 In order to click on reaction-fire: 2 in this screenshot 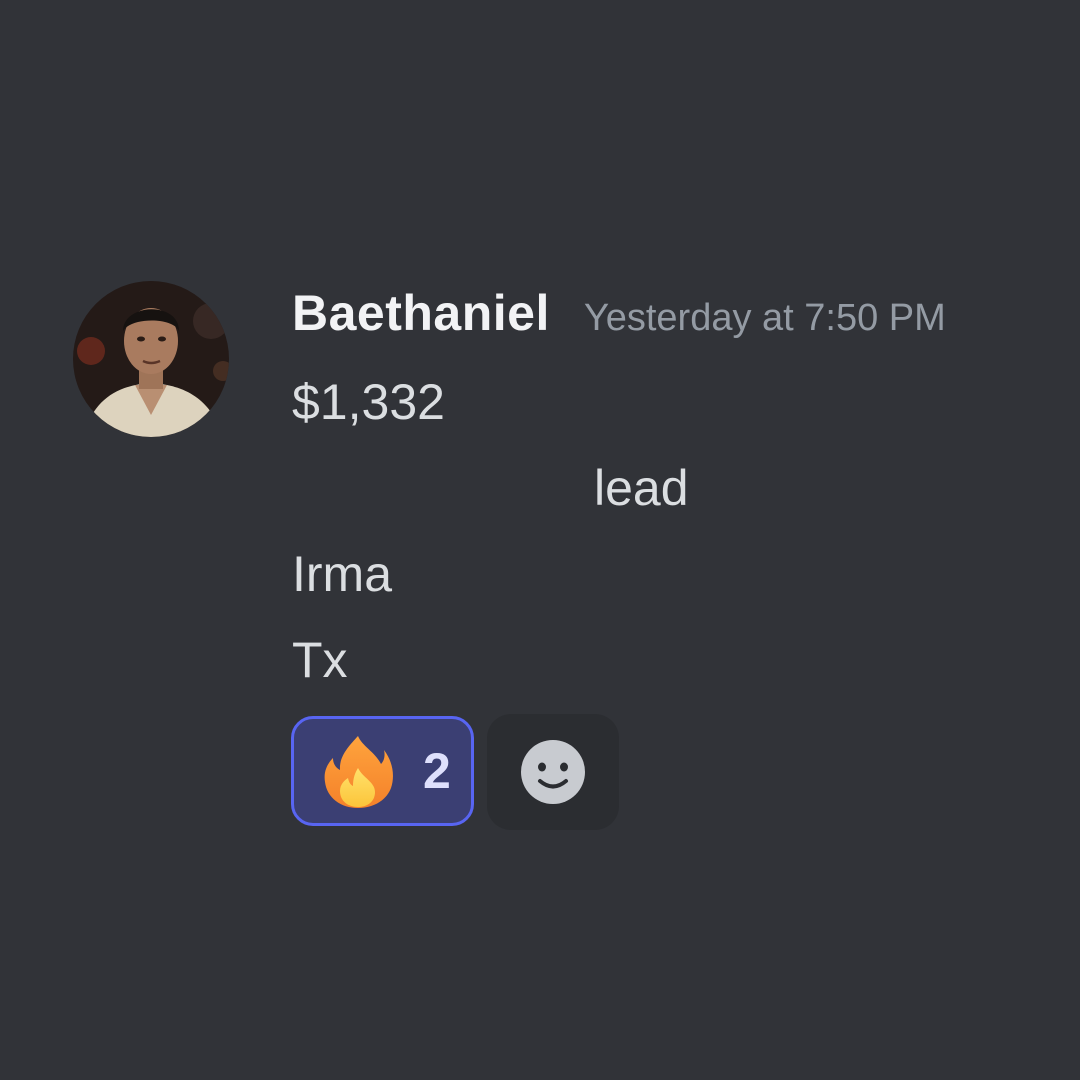, I will do `click(382, 771)`.